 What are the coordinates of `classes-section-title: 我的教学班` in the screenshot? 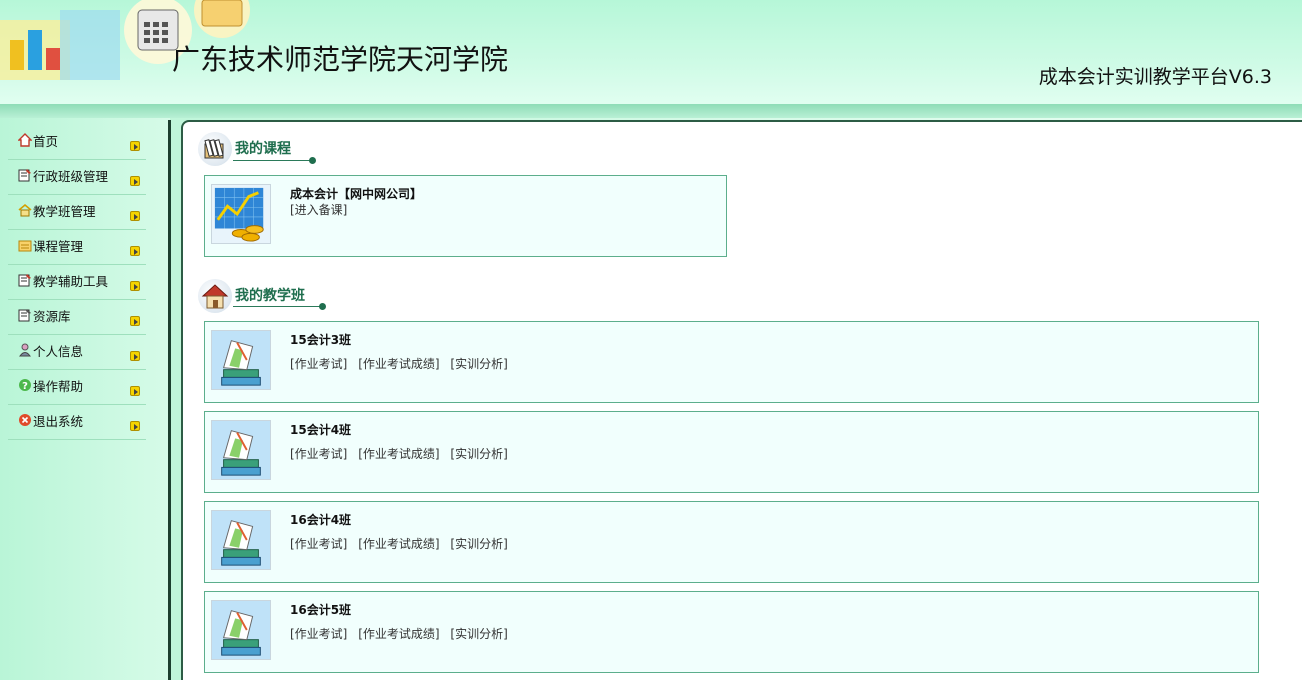 It's located at (270, 296).